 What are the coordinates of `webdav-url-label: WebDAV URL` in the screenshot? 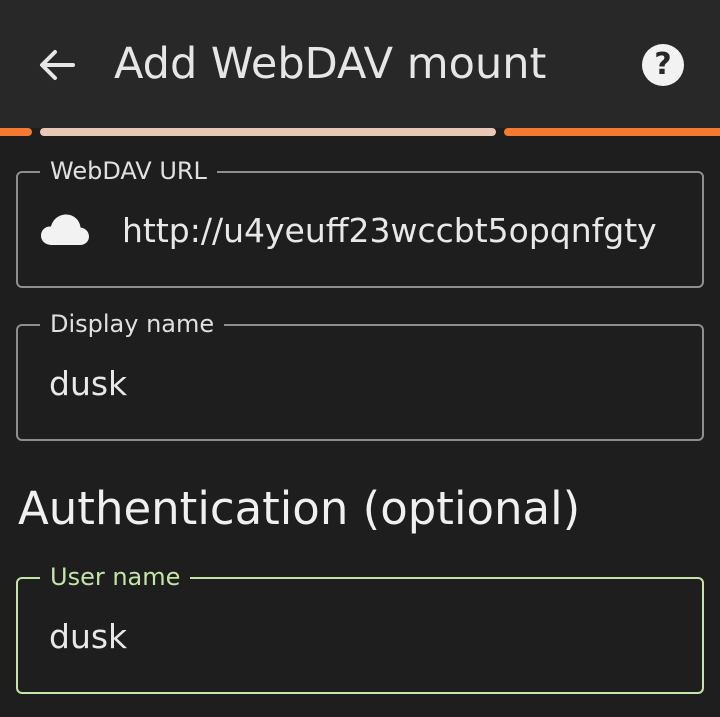 It's located at (128, 171).